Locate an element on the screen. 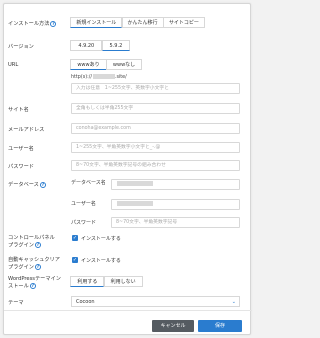  url-preview: http(s)://.site/ is located at coordinates (99, 77).